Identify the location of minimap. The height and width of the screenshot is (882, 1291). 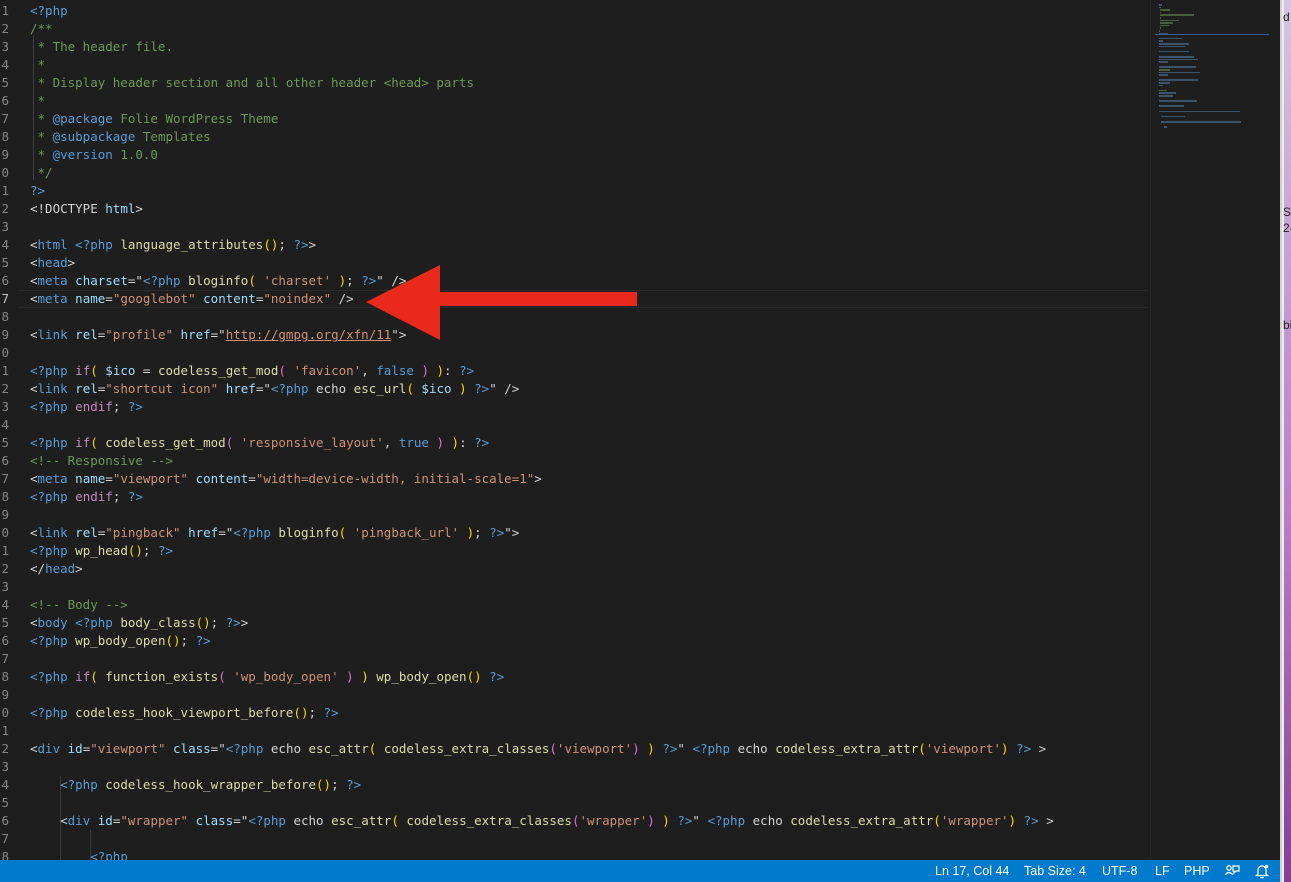
(1212, 65).